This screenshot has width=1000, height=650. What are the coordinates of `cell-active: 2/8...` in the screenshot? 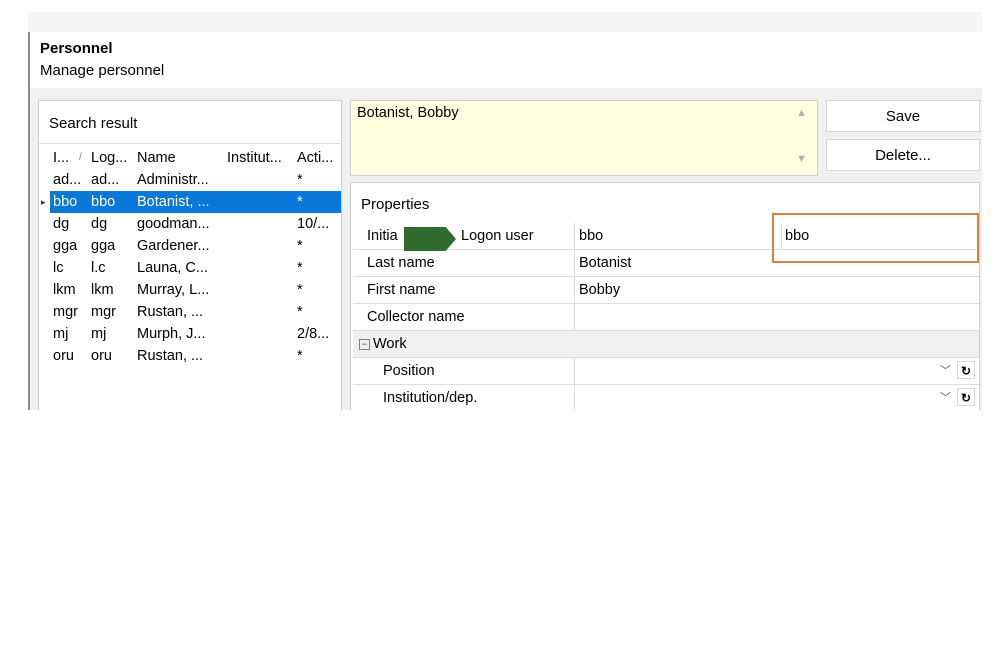 It's located at (313, 334).